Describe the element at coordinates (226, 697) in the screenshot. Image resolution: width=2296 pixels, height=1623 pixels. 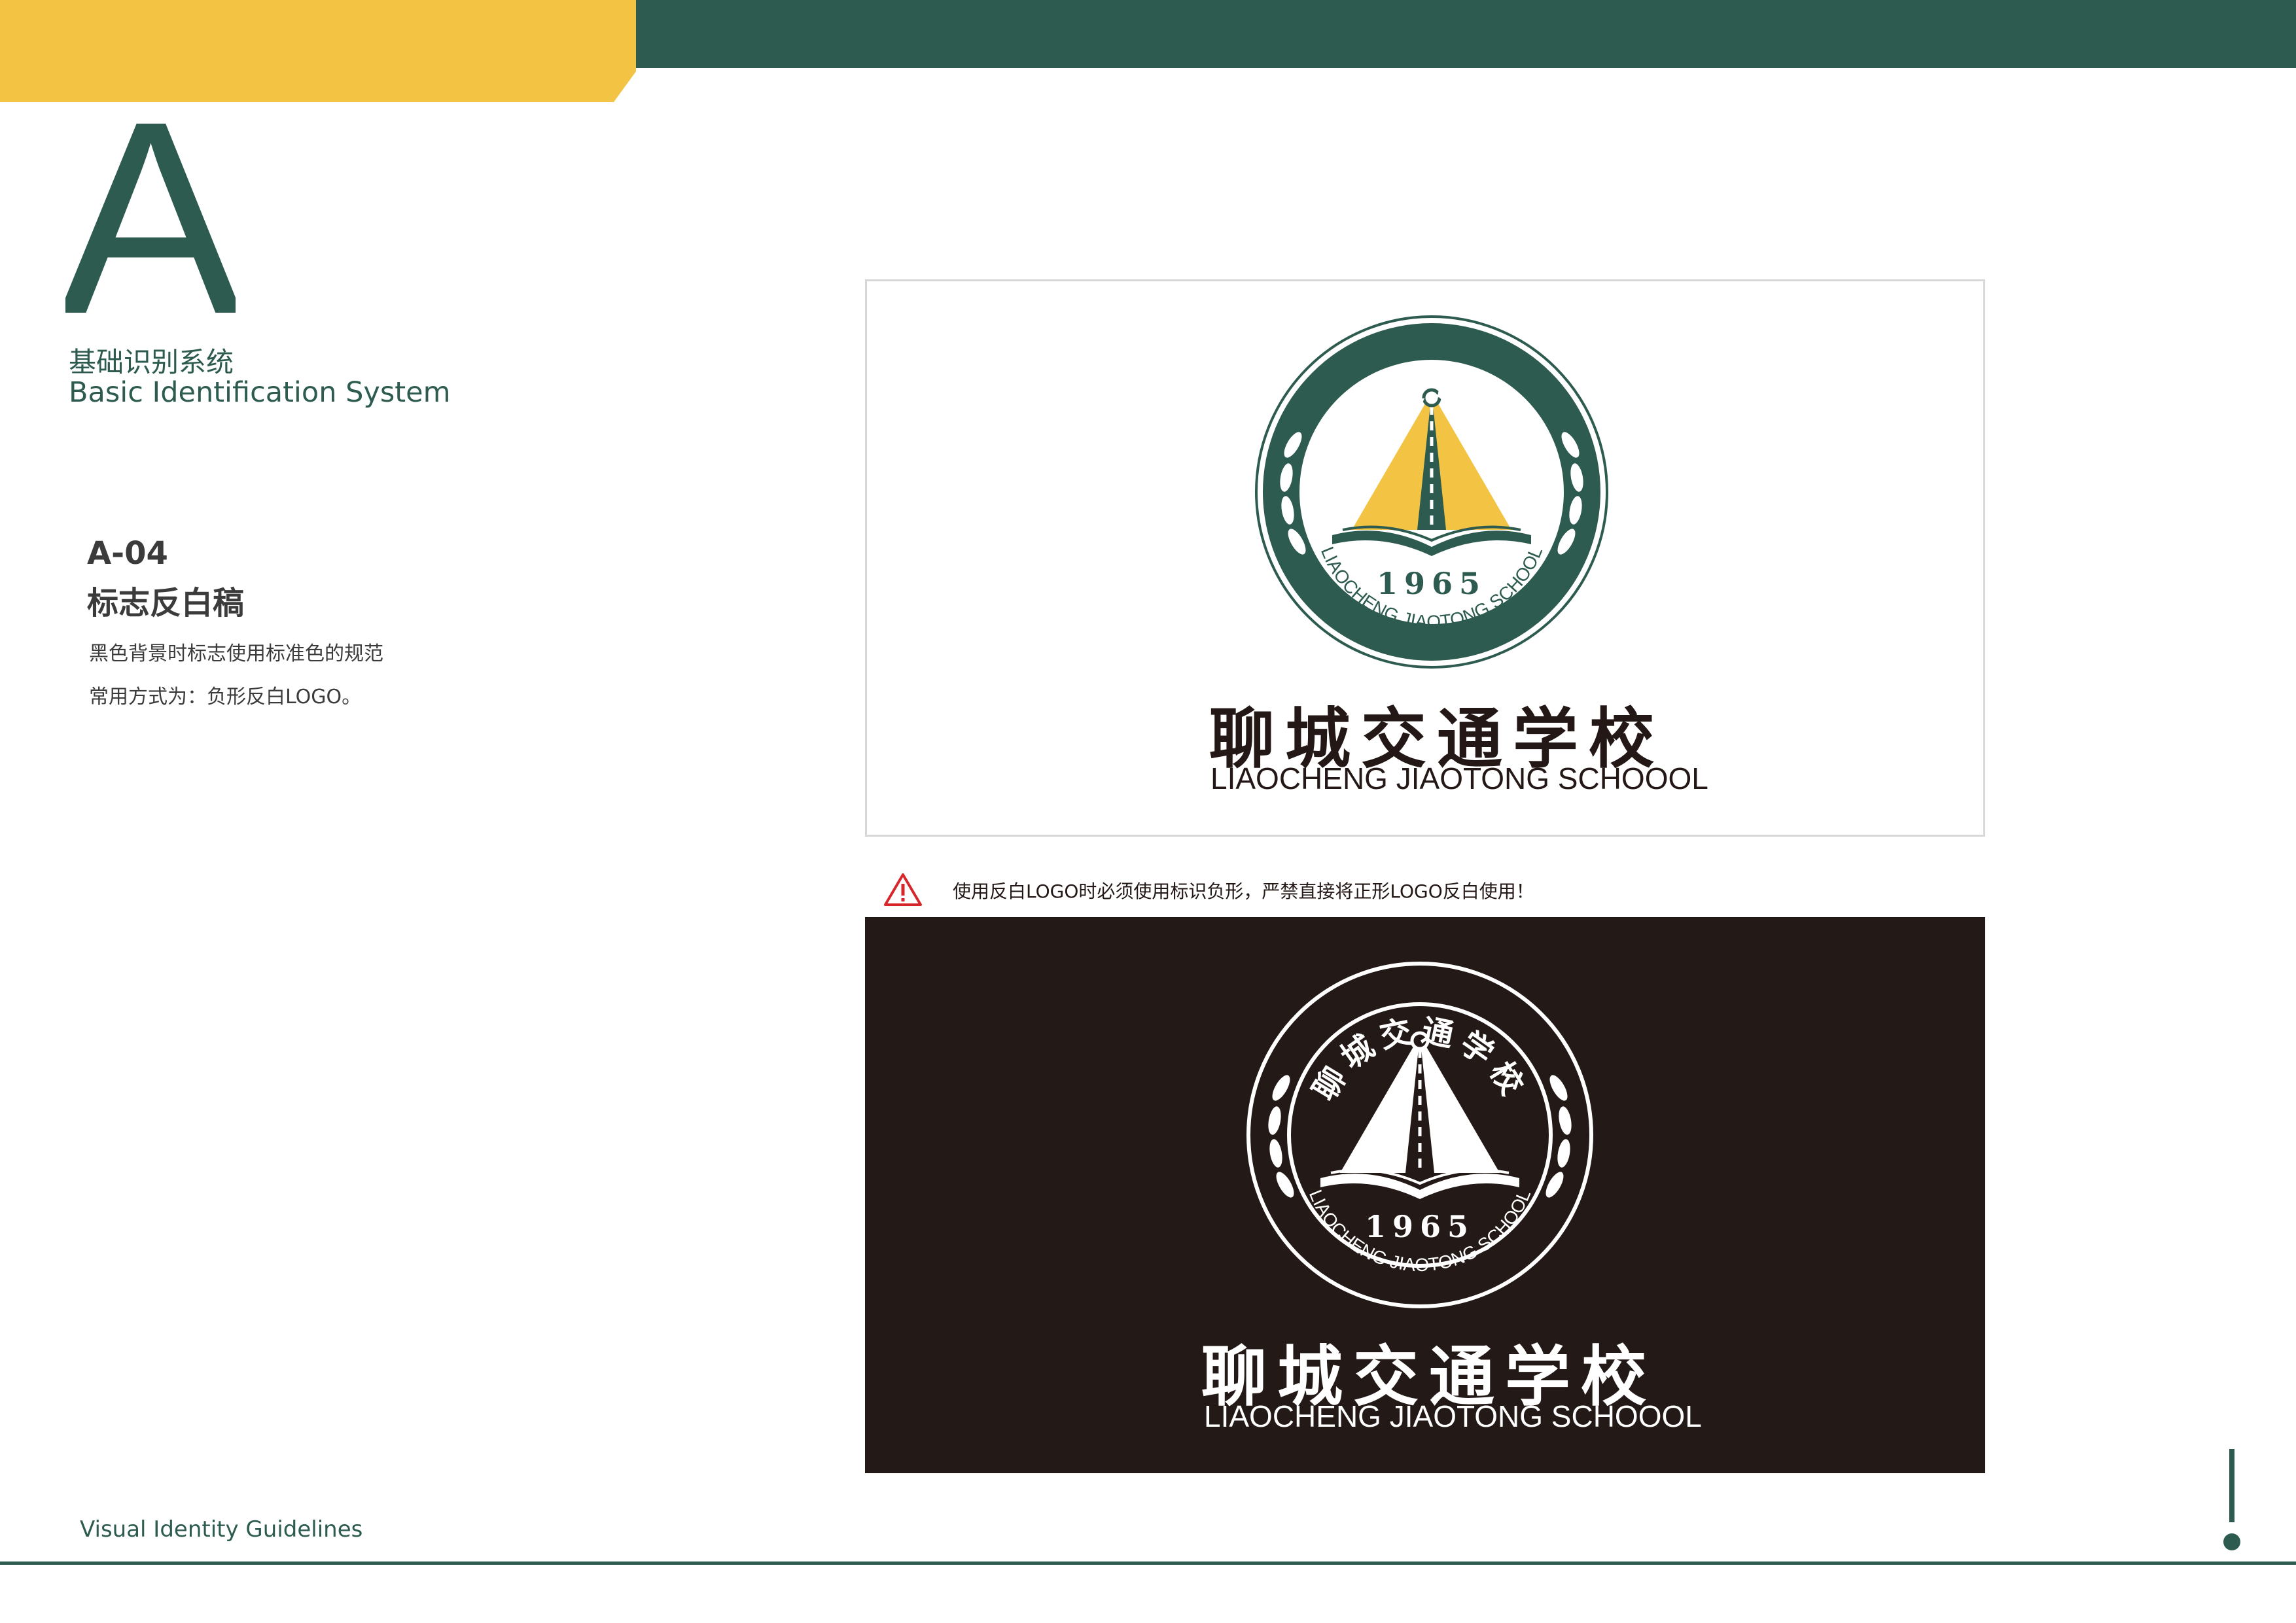
I see `description-line-2: 常用方式为：负形反白LOGO。` at that location.